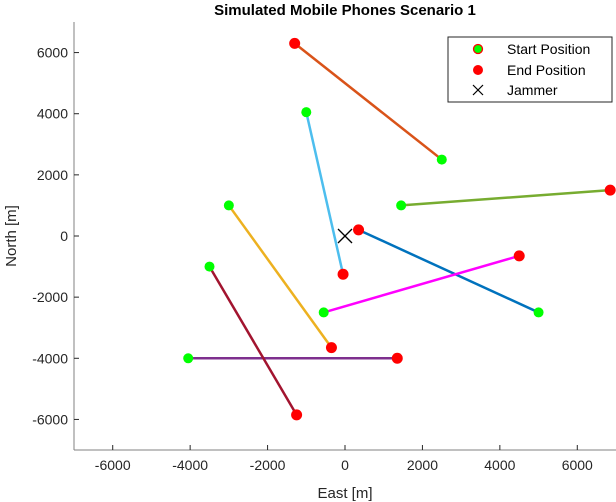 The image size is (616, 502). Describe the element at coordinates (52, 53) in the screenshot. I see `y-tick-label: 6000` at that location.